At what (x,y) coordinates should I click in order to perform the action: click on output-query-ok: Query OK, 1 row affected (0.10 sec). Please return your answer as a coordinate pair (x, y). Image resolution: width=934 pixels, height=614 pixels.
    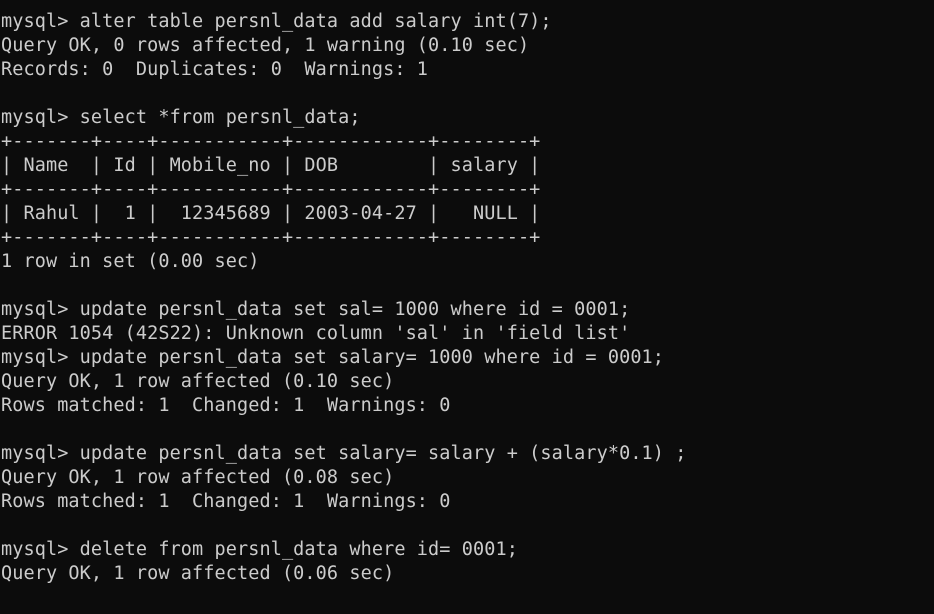
    Looking at the image, I should click on (198, 381).